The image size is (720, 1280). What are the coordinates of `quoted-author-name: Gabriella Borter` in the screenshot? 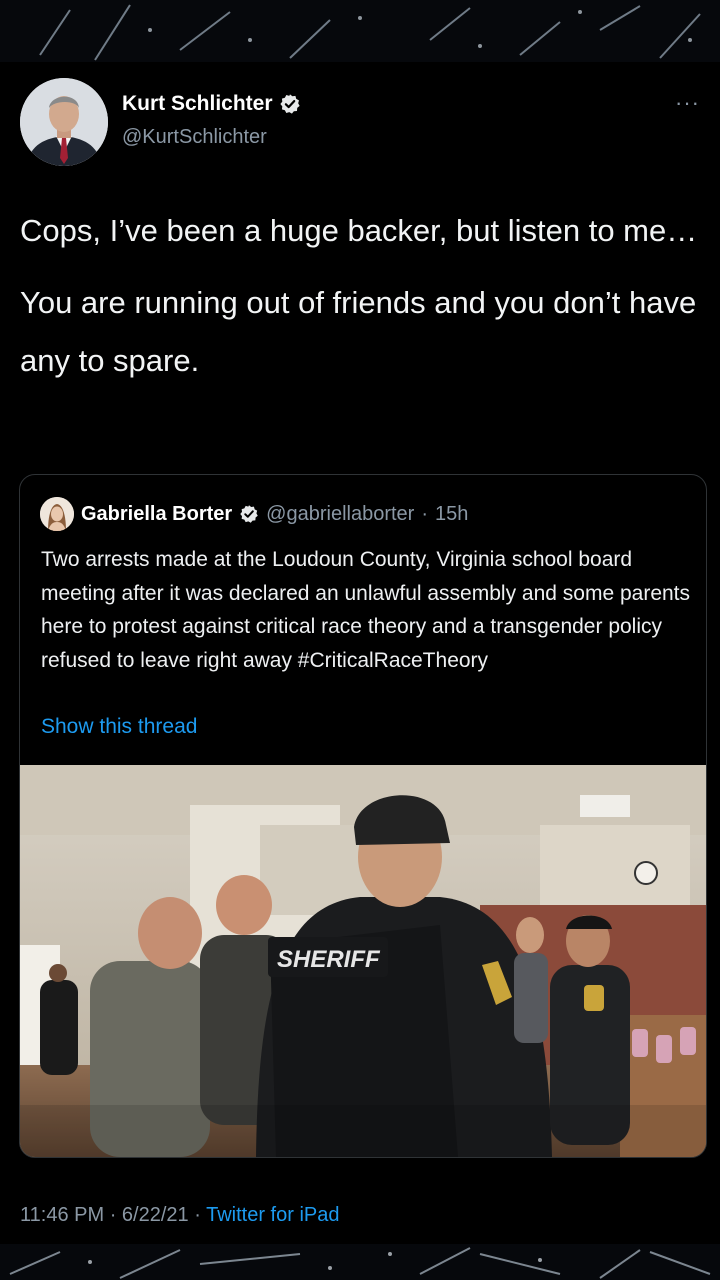 It's located at (156, 514).